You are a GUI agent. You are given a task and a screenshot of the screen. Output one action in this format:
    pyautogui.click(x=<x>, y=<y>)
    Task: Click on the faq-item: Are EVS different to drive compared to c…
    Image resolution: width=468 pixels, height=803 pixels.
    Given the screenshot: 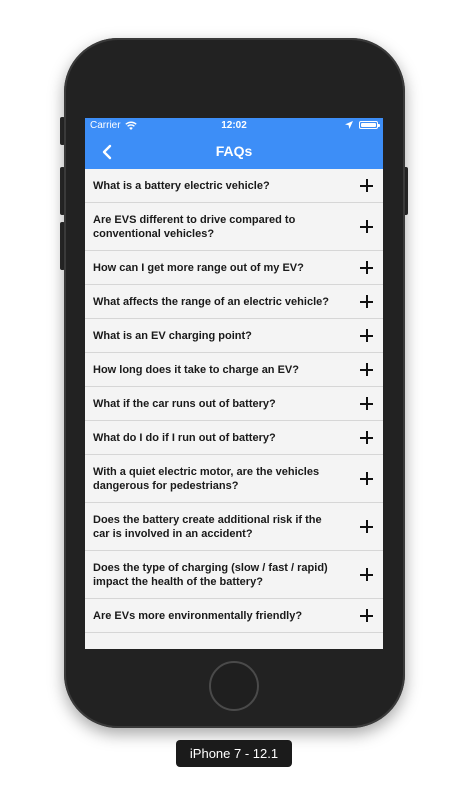 What is the action you would take?
    pyautogui.click(x=234, y=227)
    